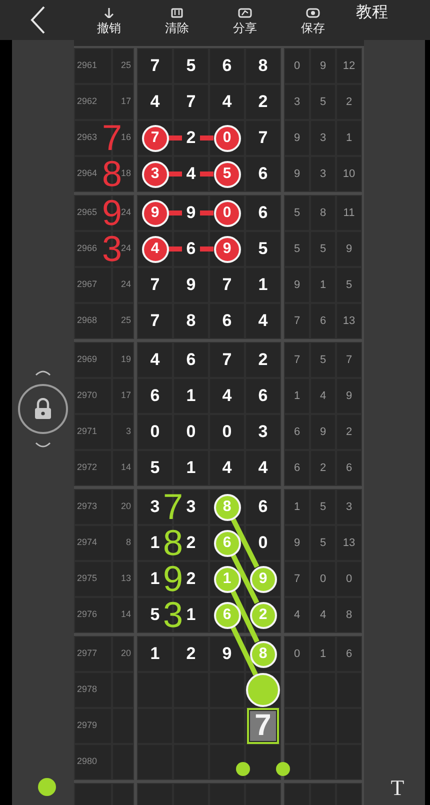  What do you see at coordinates (93, 543) in the screenshot?
I see `period-cell: 2974` at bounding box center [93, 543].